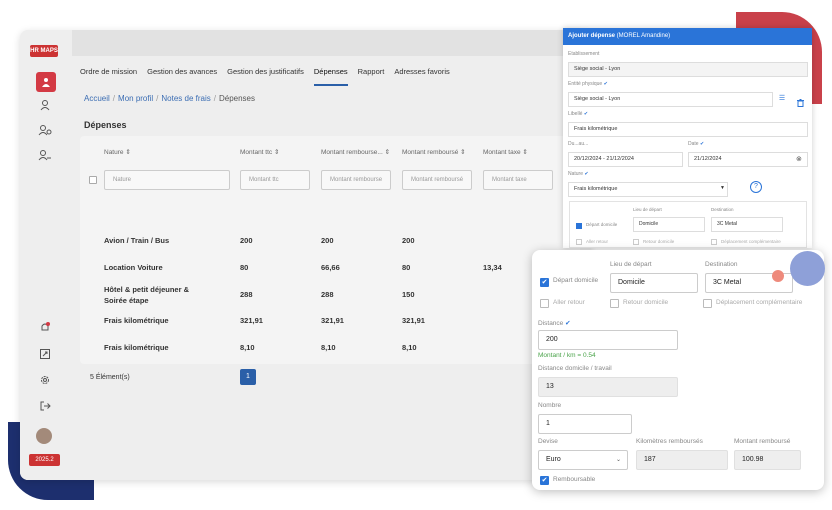 This screenshot has width=832, height=510. Describe the element at coordinates (619, 460) in the screenshot. I see `chevron-down-icon: ⌄` at that location.